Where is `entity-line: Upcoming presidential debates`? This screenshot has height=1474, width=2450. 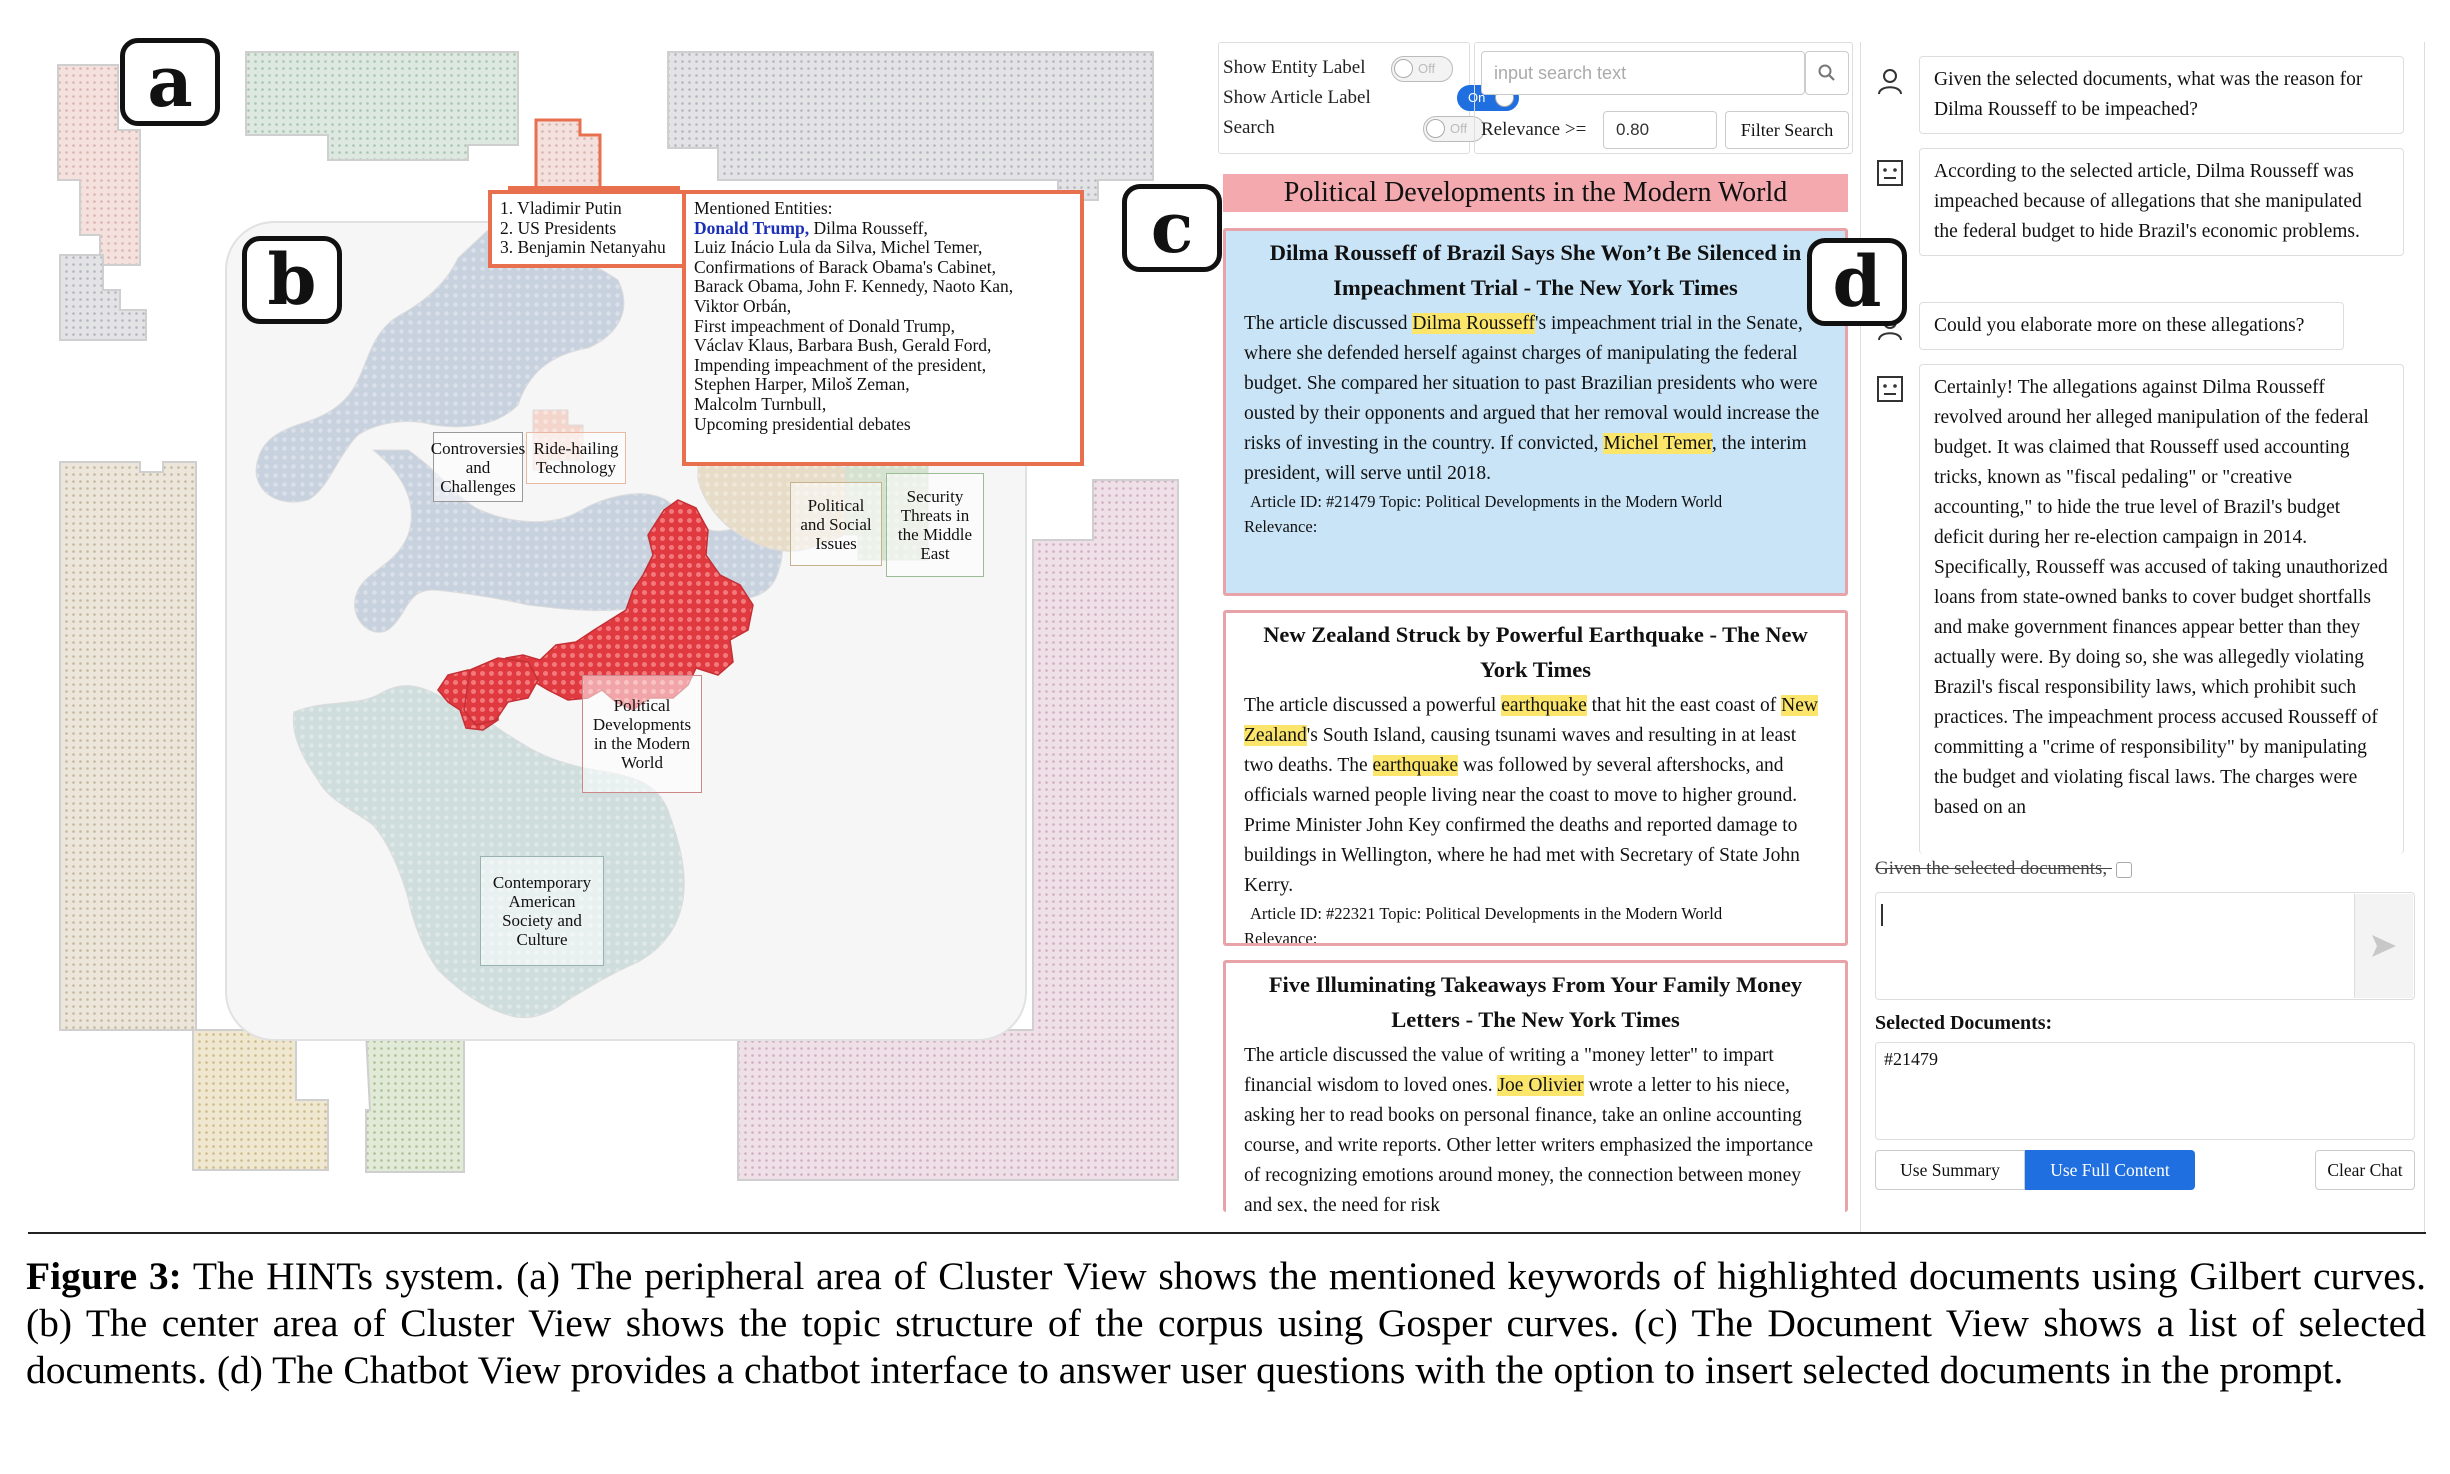
entity-line: Upcoming presidential debates is located at coordinates (802, 423).